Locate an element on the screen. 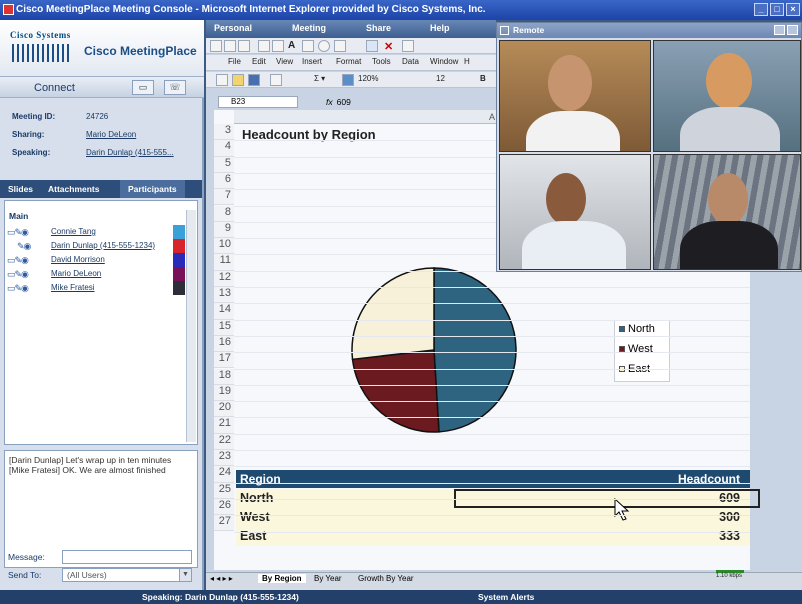  video-icon: ▭ is located at coordinates (143, 87).